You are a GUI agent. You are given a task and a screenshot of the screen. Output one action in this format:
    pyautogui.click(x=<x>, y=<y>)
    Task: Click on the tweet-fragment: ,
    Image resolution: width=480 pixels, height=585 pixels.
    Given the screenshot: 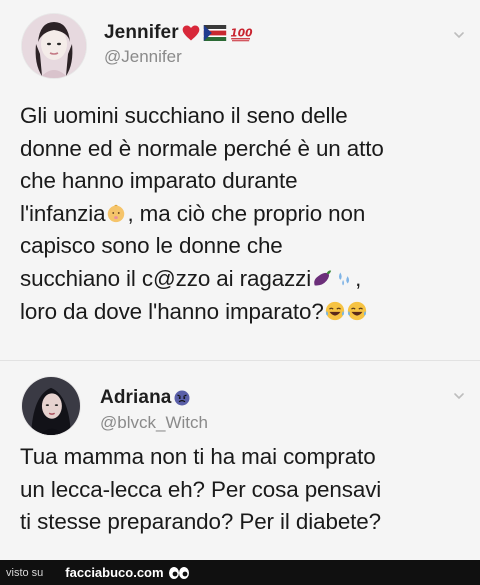 What is the action you would take?
    pyautogui.click(x=358, y=278)
    